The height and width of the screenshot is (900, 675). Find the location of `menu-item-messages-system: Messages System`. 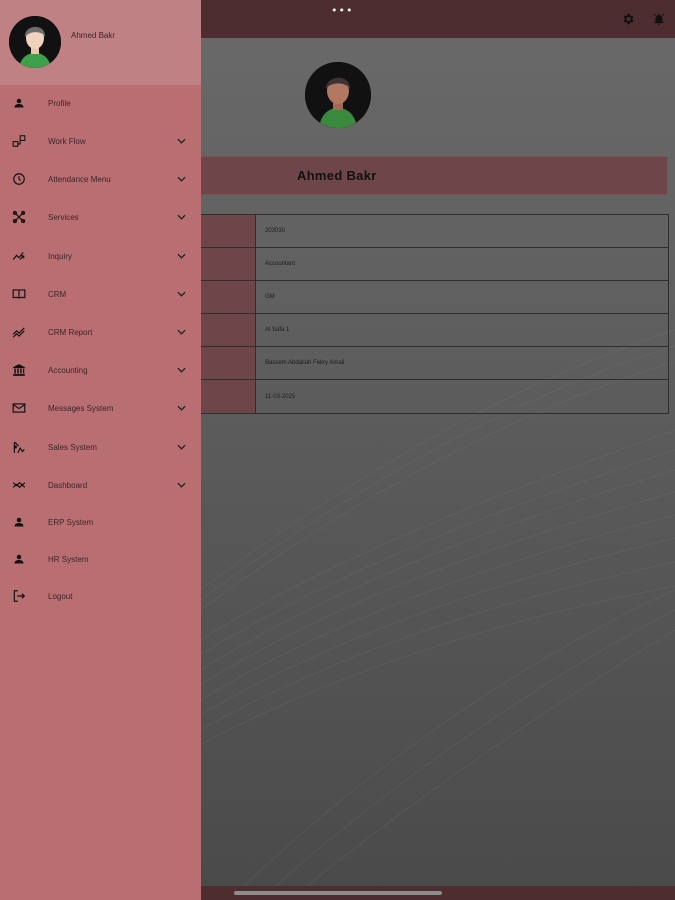

menu-item-messages-system: Messages System is located at coordinates (100, 408).